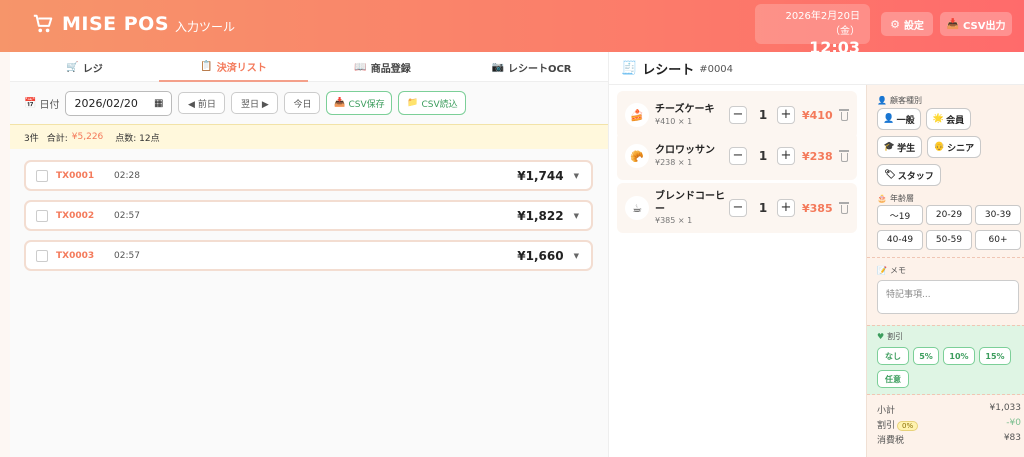  I want to click on croissant-icon: 🥐, so click(637, 156).